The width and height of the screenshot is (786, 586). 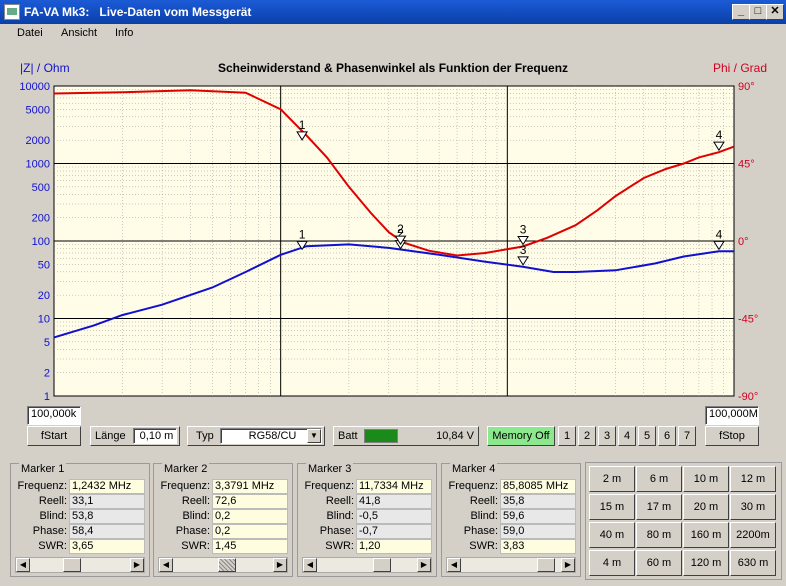 What do you see at coordinates (41, 219) in the screenshot?
I see `y-left-tick-label: 200` at bounding box center [41, 219].